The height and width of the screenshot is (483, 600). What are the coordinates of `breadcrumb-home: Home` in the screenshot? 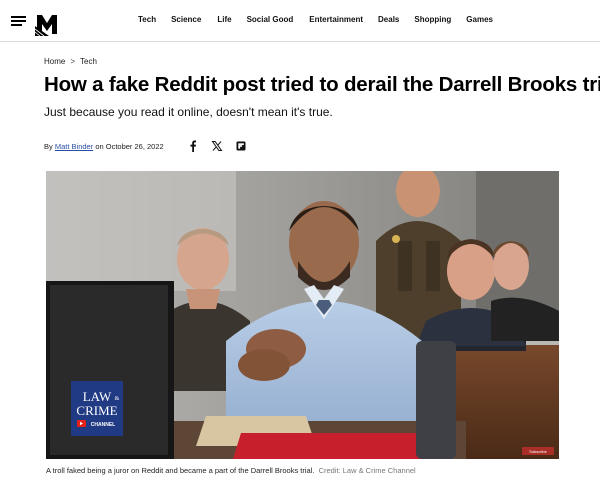 It's located at (54, 61).